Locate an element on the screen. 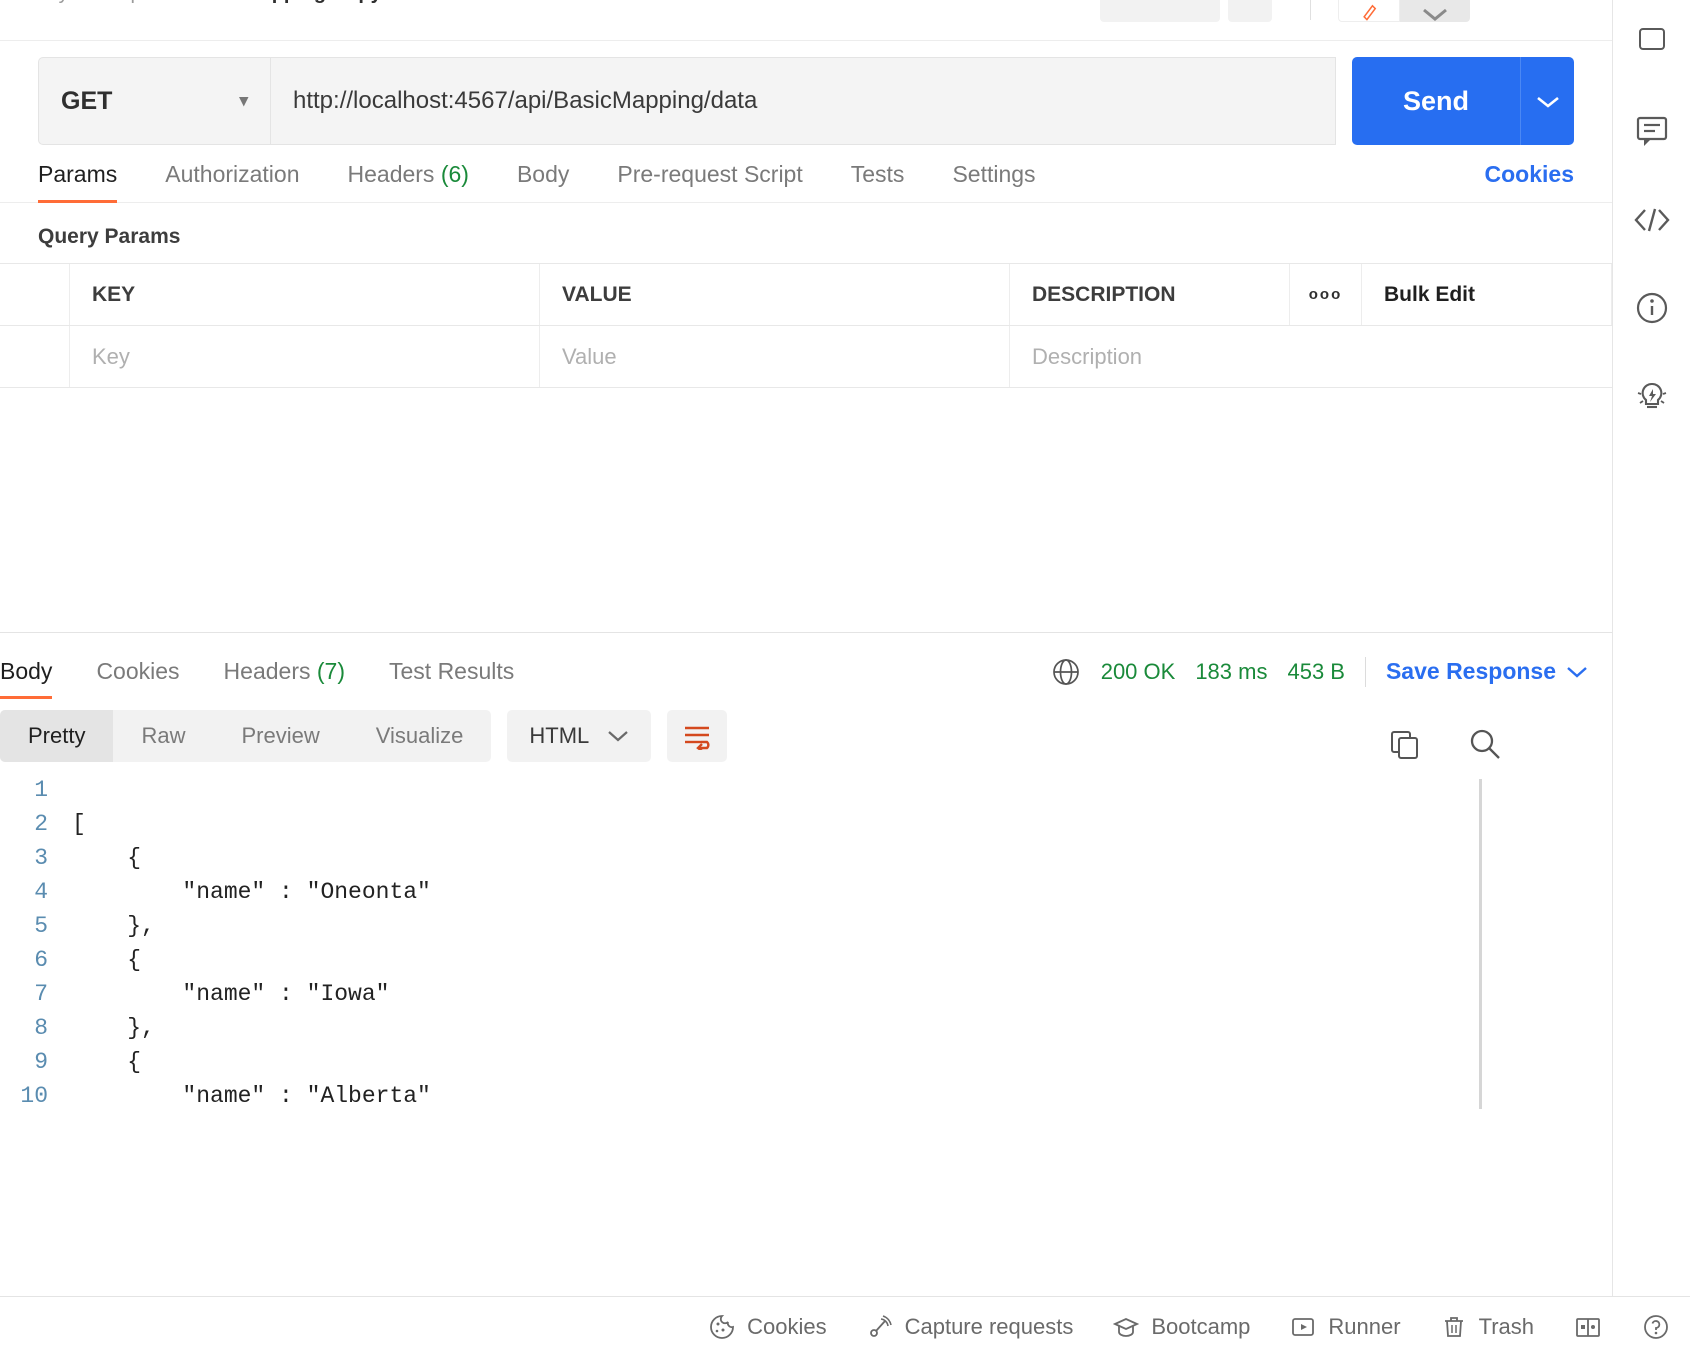 This screenshot has width=1690, height=1356. footer-layout-toggle is located at coordinates (1588, 1327).